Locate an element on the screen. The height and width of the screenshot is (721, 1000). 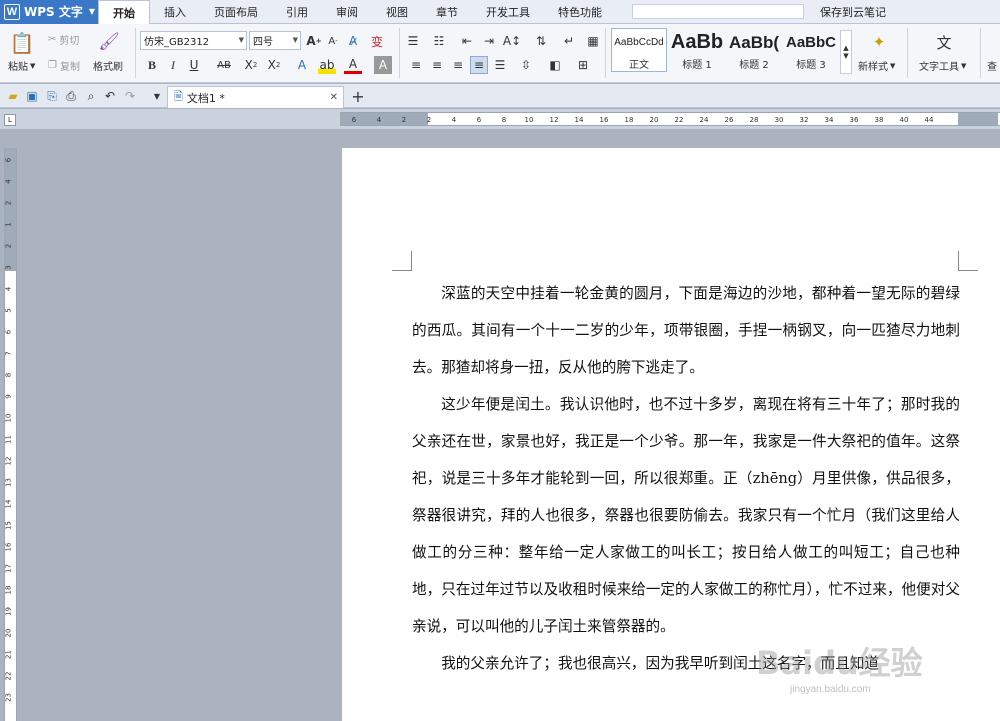
change-case-icon: A↕ is located at coordinates (512, 41).